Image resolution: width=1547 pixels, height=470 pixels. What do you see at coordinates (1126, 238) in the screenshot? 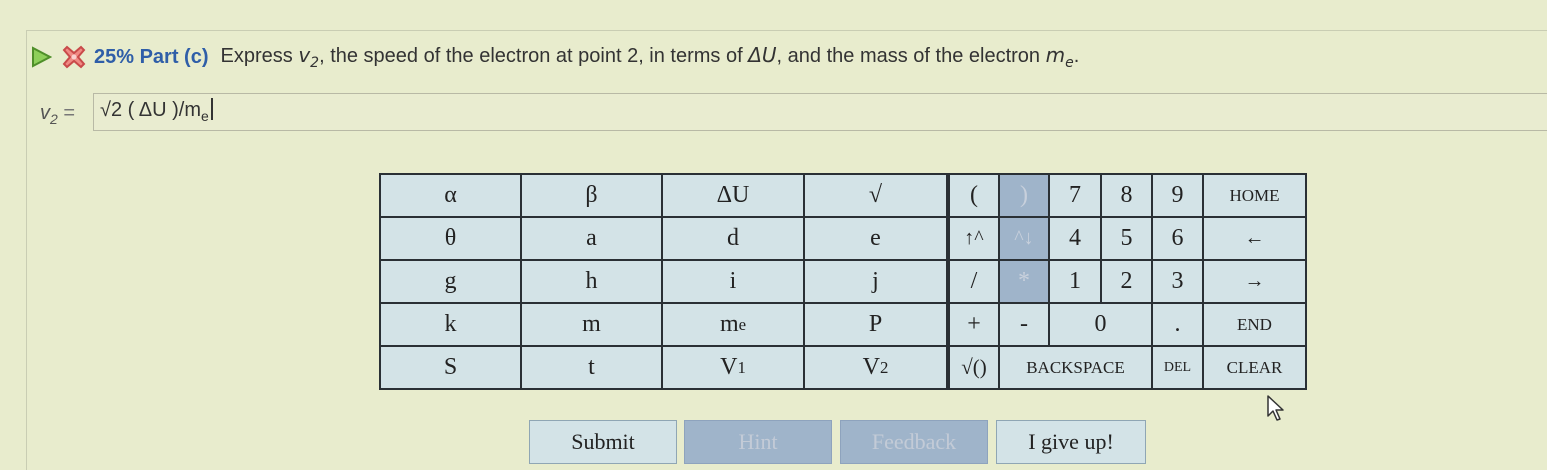
I see `key-5: 5` at bounding box center [1126, 238].